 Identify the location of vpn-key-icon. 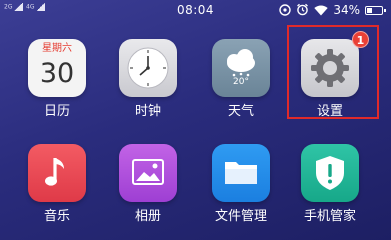
(285, 10).